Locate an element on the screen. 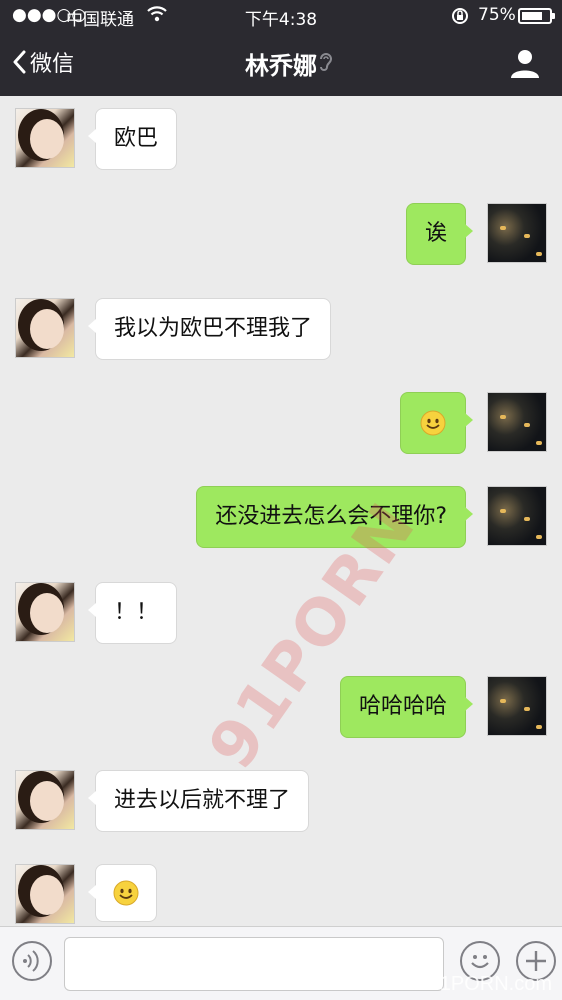  voice-input-icon is located at coordinates (32, 961).